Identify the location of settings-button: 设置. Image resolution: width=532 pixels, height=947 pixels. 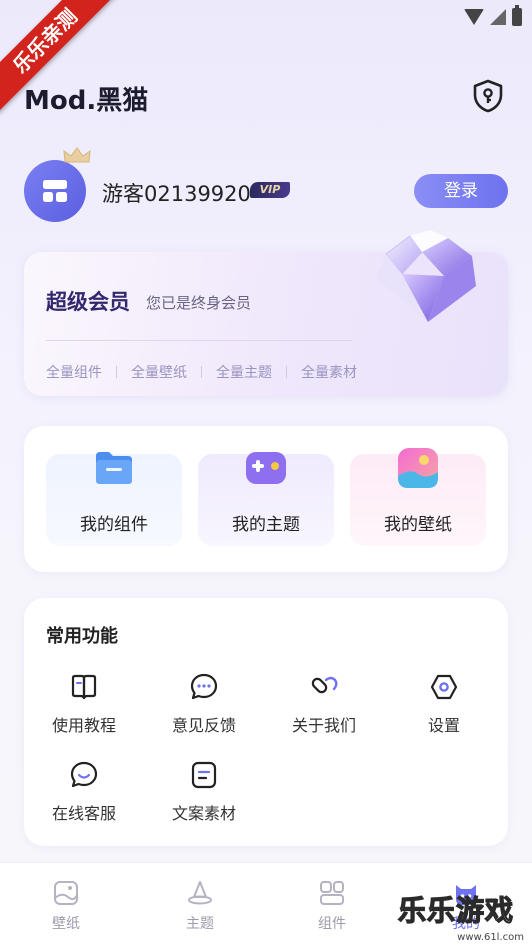
(444, 704).